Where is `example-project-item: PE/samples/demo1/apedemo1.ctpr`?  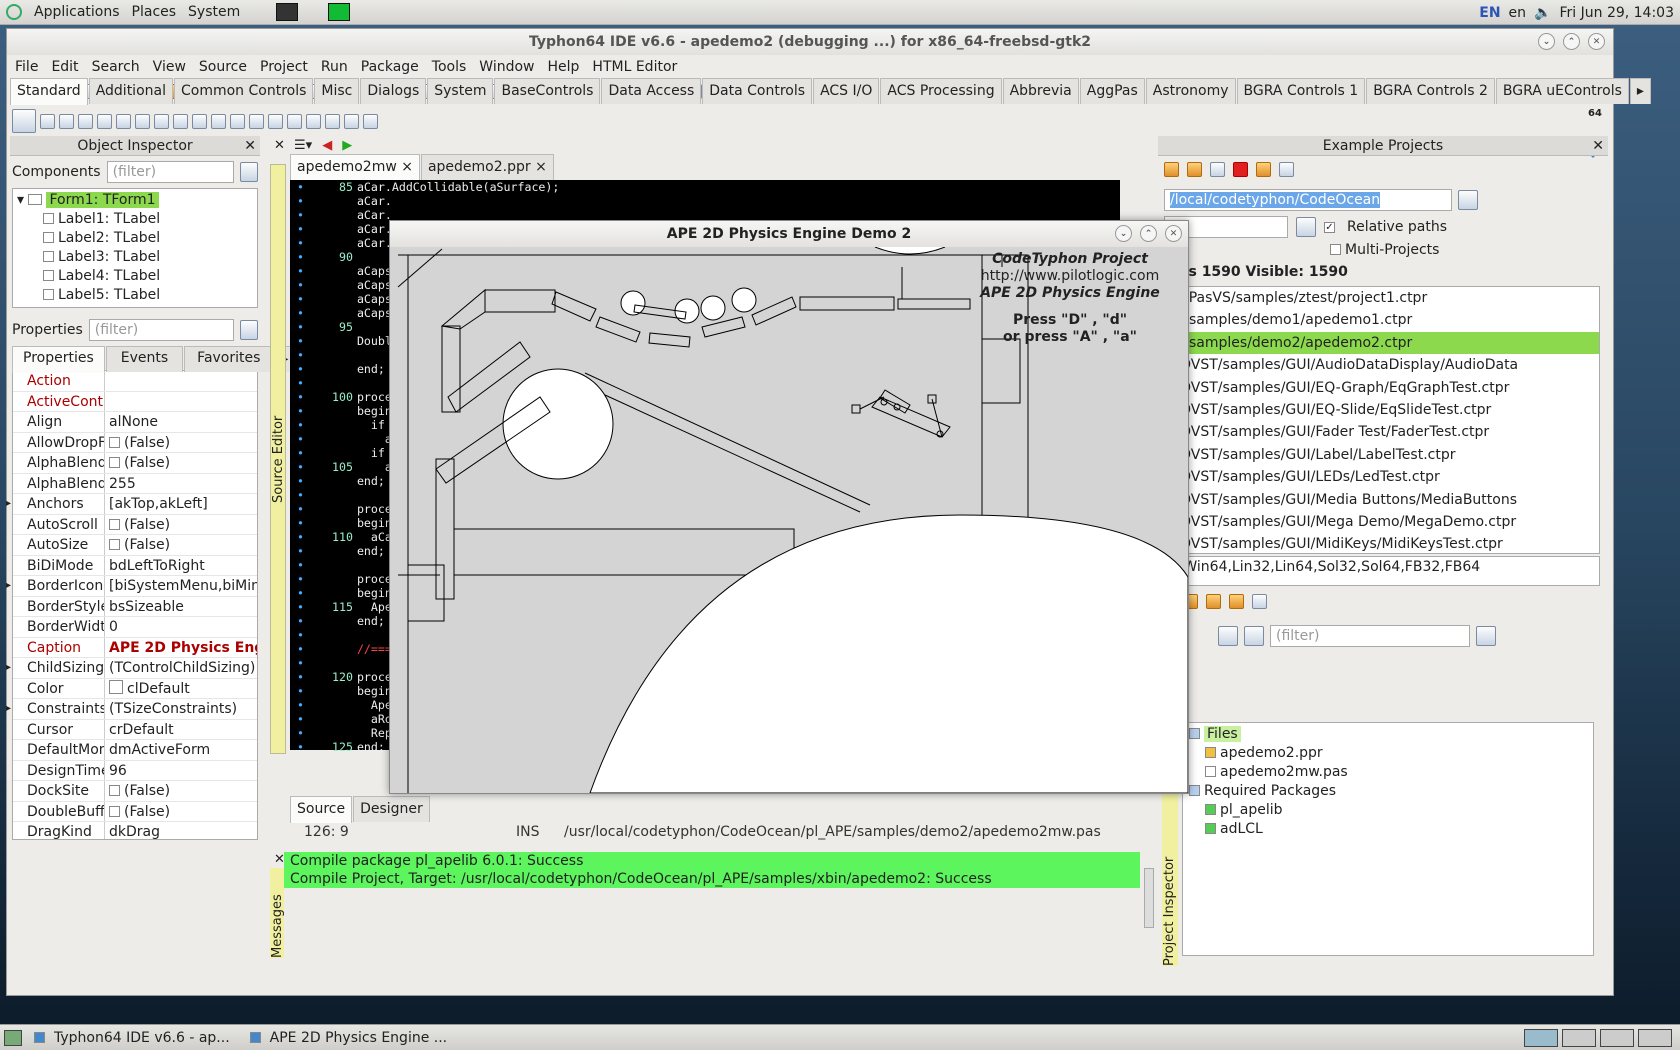 example-project-item: PE/samples/demo1/apedemo1.ctpr is located at coordinates (1382, 320).